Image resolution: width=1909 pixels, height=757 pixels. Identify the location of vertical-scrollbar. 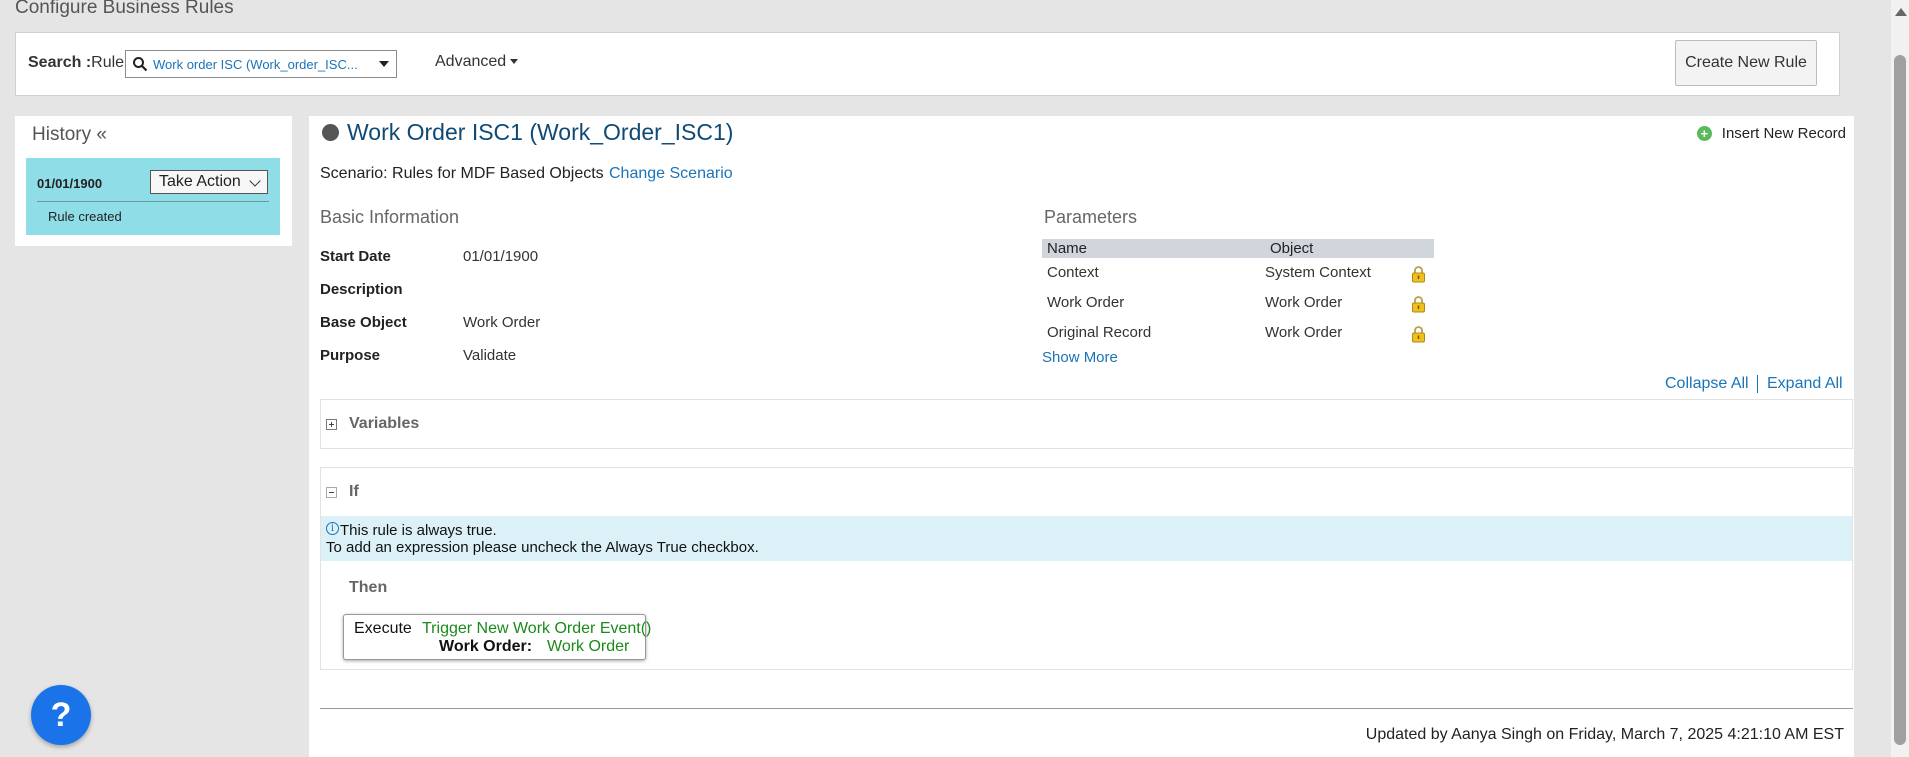
(1900, 378).